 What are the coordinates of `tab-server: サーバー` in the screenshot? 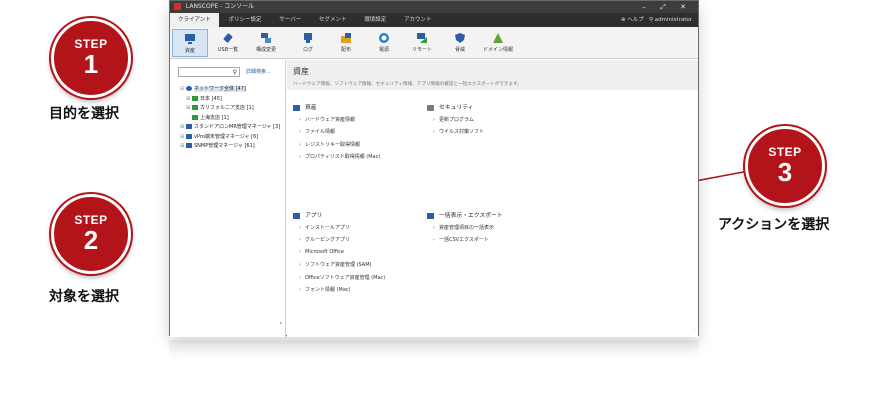 It's located at (290, 20).